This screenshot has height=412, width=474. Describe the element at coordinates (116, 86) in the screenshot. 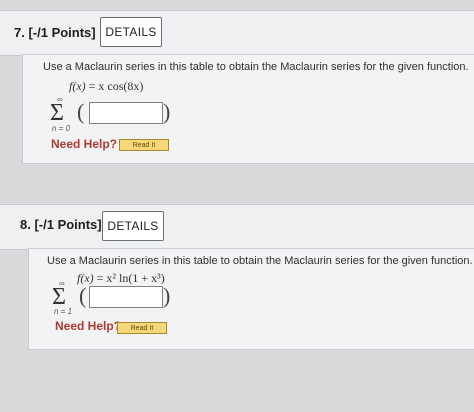

I see `function-rhs: = x cos(8x)` at that location.